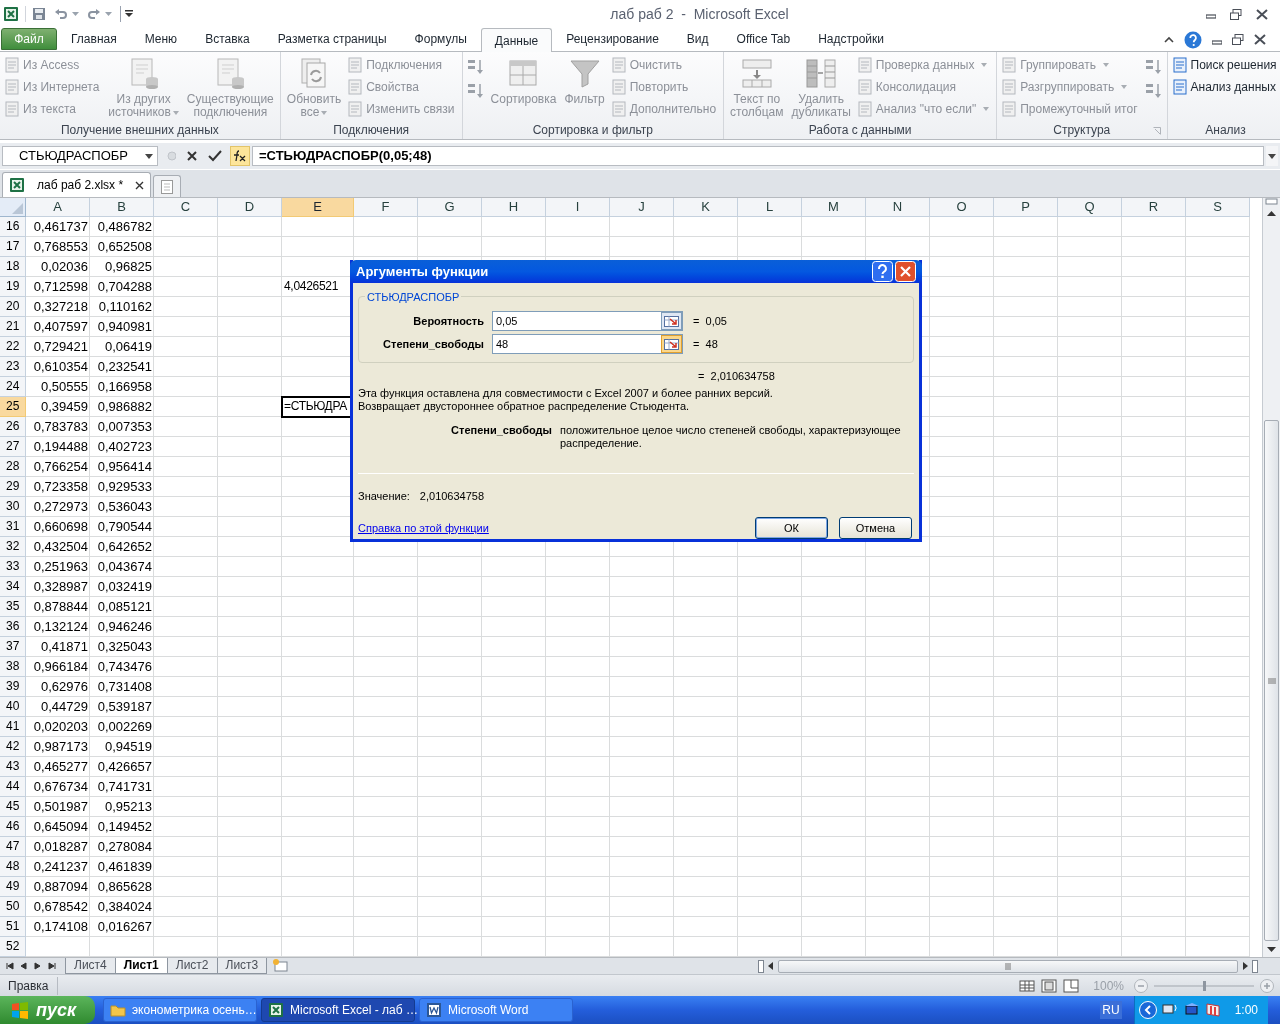 The height and width of the screenshot is (1024, 1280). What do you see at coordinates (58, 207) in the screenshot?
I see `column-header: A` at bounding box center [58, 207].